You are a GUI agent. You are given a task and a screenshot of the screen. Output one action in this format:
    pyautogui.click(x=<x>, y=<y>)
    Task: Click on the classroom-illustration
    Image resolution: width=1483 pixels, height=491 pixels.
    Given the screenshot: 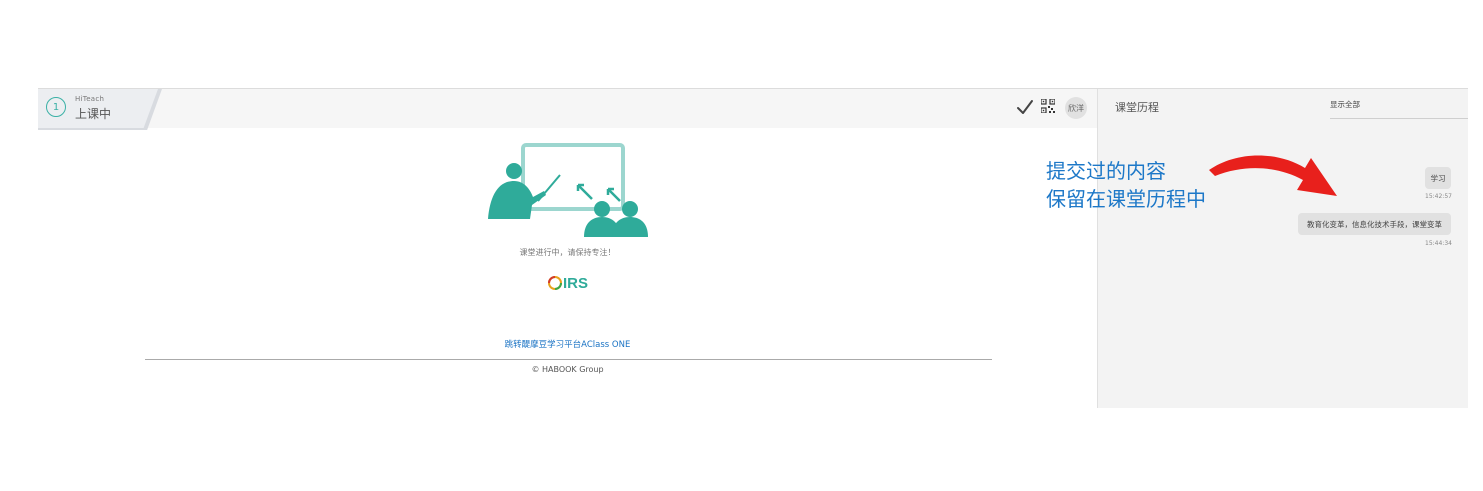 What is the action you would take?
    pyautogui.click(x=568, y=190)
    